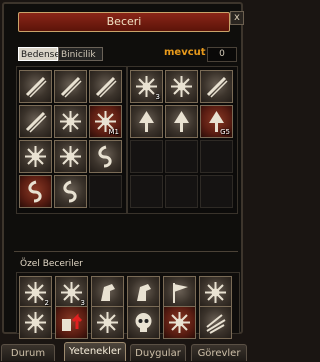  What do you see at coordinates (158, 352) in the screenshot?
I see `tab-duygular: Duygular` at bounding box center [158, 352].